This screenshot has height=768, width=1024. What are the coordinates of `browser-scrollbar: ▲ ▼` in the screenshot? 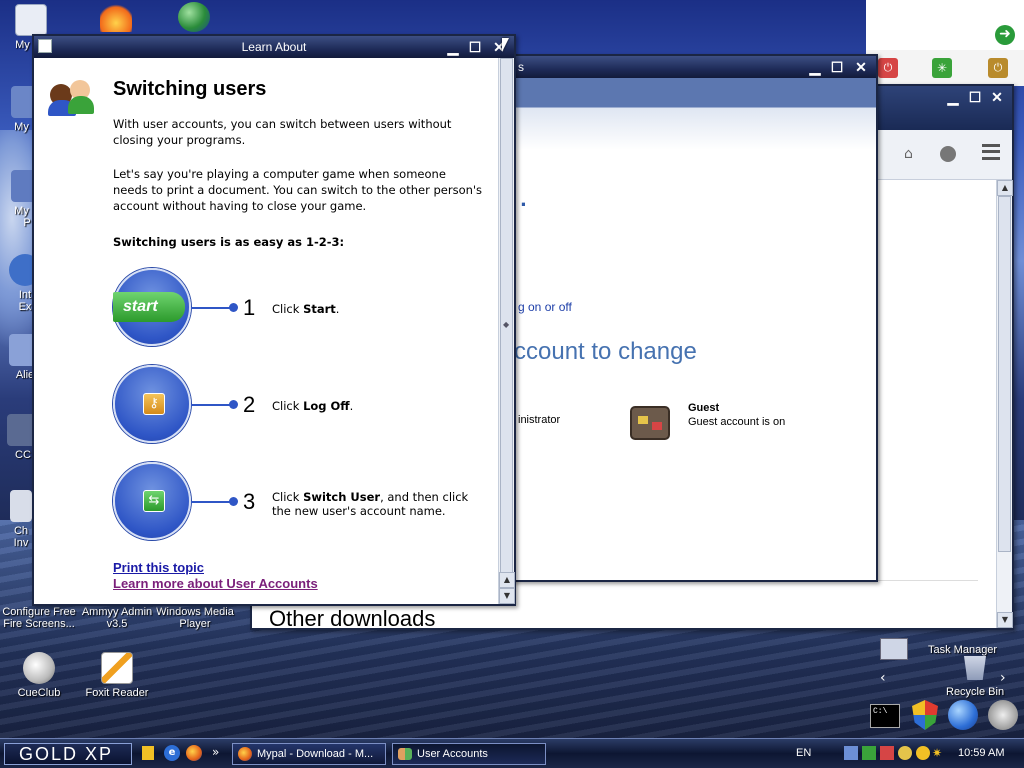 It's located at (1004, 404).